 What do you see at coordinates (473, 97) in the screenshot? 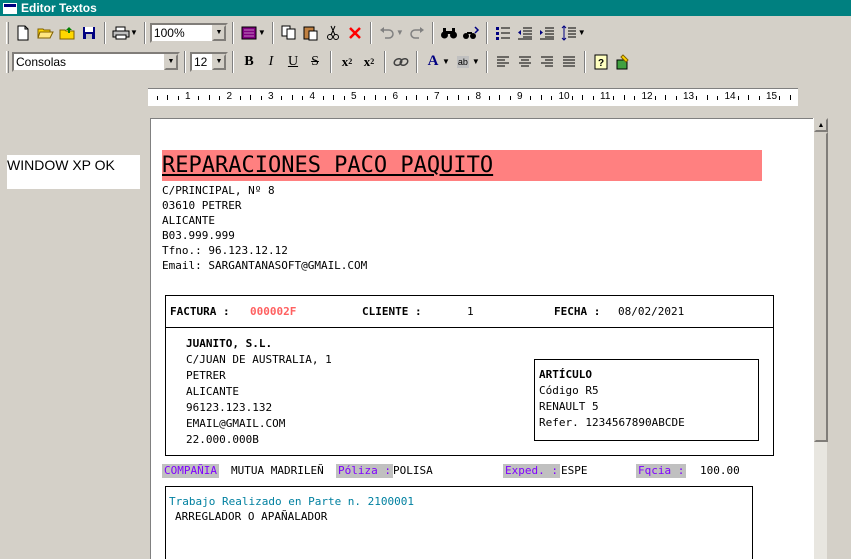
I see `ruler: 1 2 3 4 5 6 7 8 9 10 11 12 13 14 15` at bounding box center [473, 97].